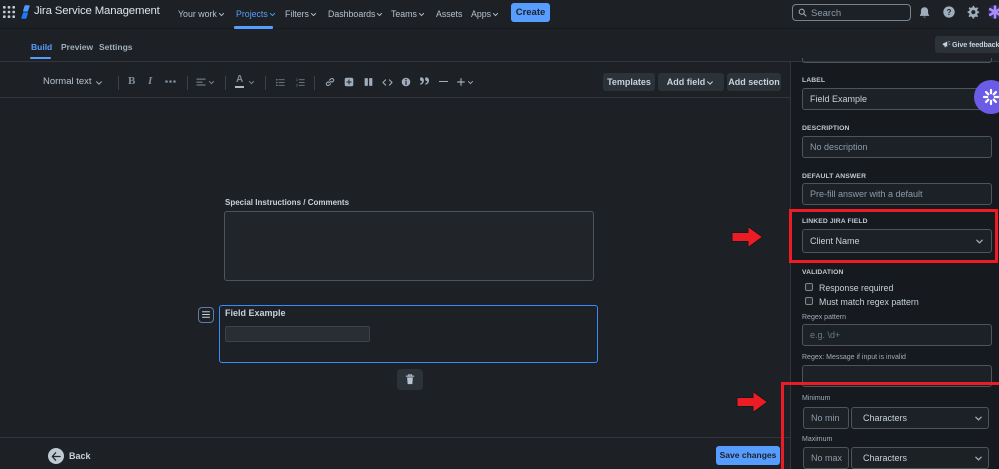 The image size is (999, 469). I want to click on svg-text: 1, so click(297, 80).